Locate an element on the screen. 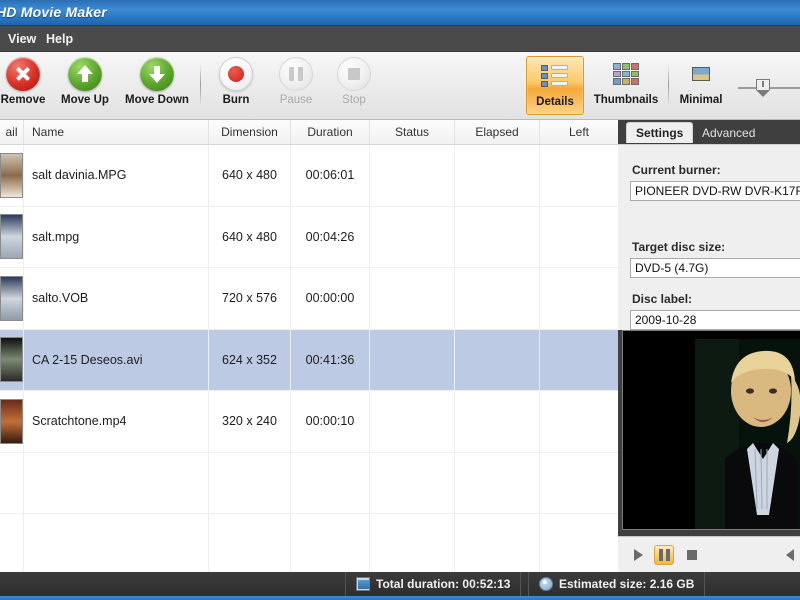  table-row: CA 2-15 Deseos.avi 624 x 352 00:41:36 is located at coordinates (309, 360).